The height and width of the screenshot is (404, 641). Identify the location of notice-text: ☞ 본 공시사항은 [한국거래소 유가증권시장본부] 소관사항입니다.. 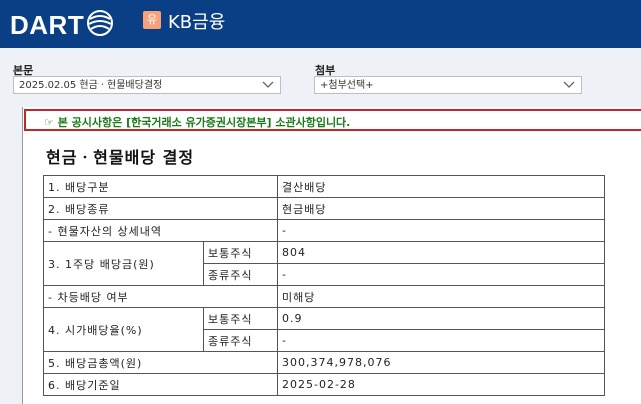
(197, 122).